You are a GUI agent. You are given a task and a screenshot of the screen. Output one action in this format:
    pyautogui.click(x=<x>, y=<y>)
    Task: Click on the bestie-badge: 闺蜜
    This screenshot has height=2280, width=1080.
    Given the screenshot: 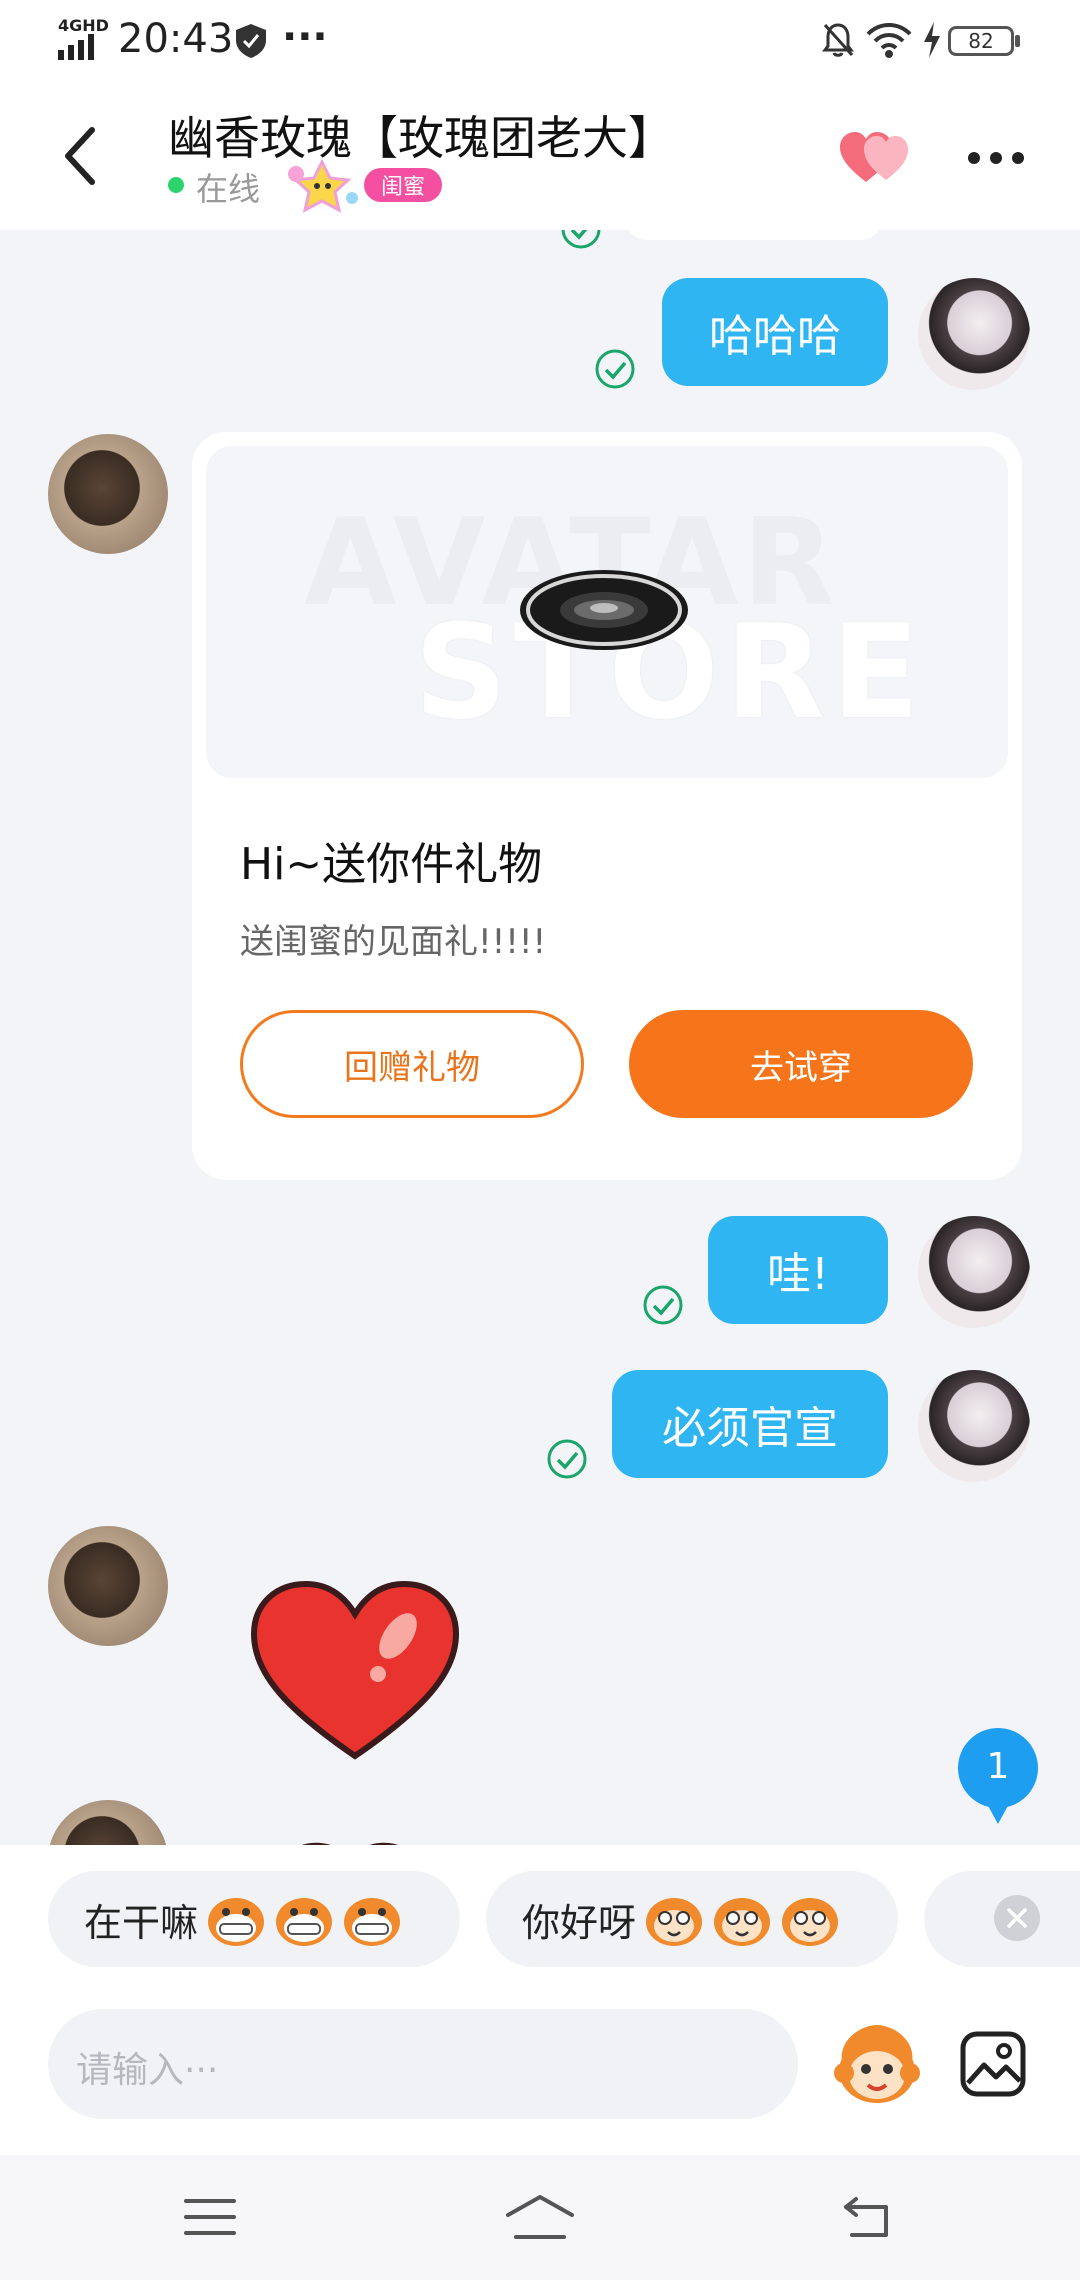 What is the action you would take?
    pyautogui.click(x=403, y=185)
    